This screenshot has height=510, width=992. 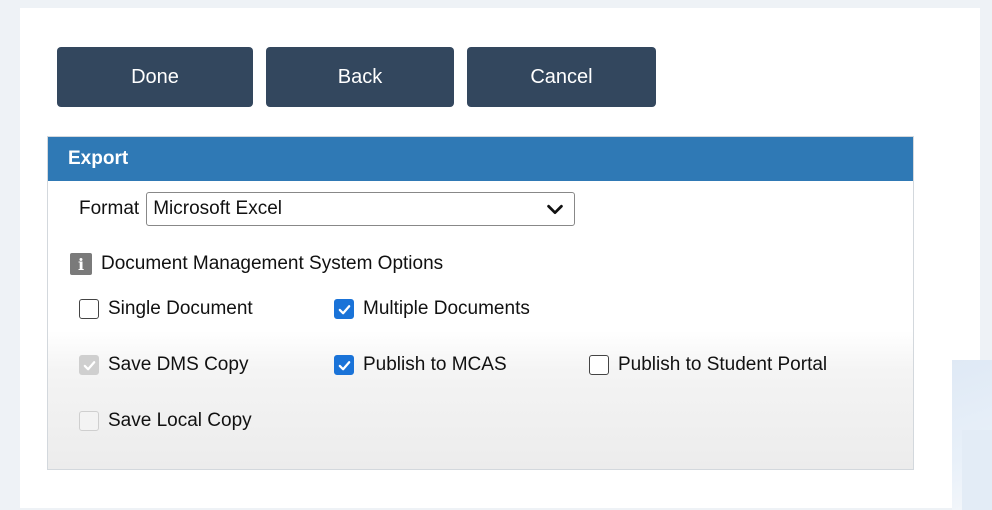 What do you see at coordinates (361, 209) in the screenshot?
I see `format-select: Microsoft Excel` at bounding box center [361, 209].